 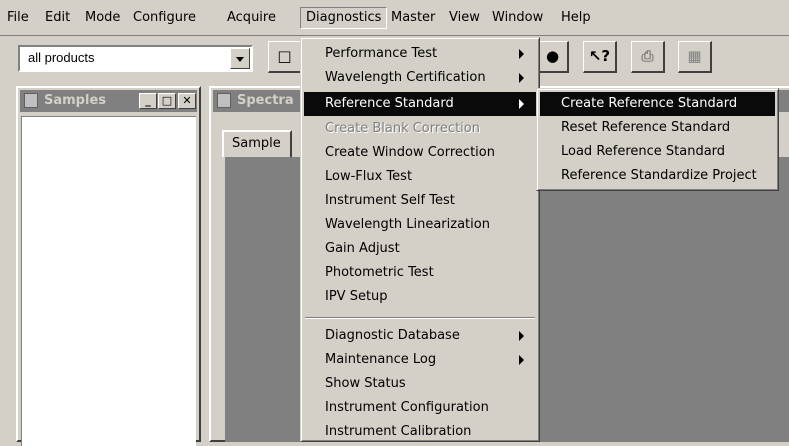 I want to click on menu-item-instrument-configuration: Instrument Configuration, so click(x=420, y=408).